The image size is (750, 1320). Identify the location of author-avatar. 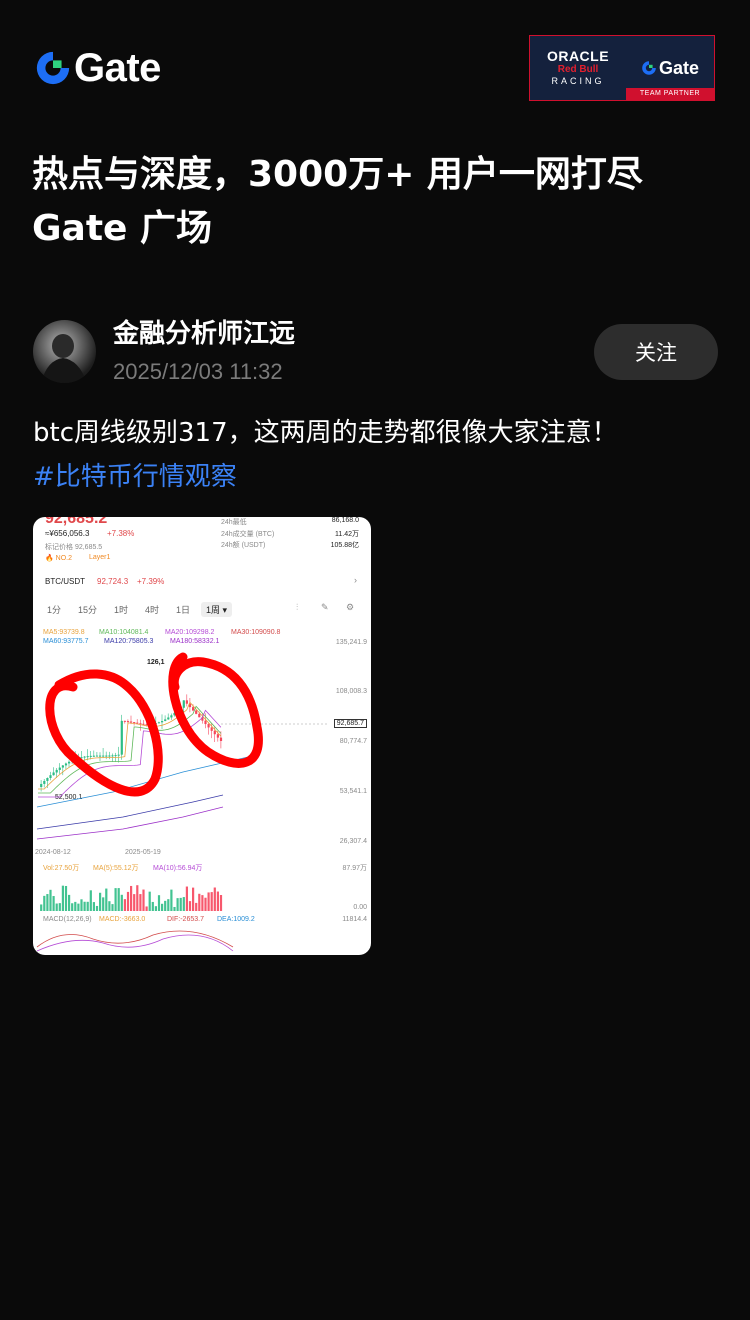
(64, 351).